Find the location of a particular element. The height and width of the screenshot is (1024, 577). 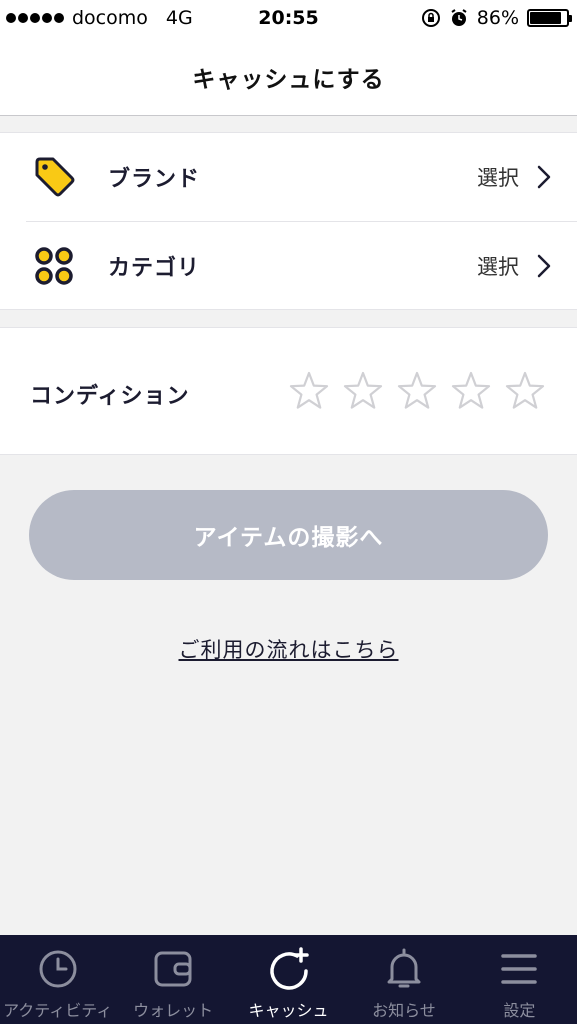

tab-activity: アクティビティ is located at coordinates (57, 979).